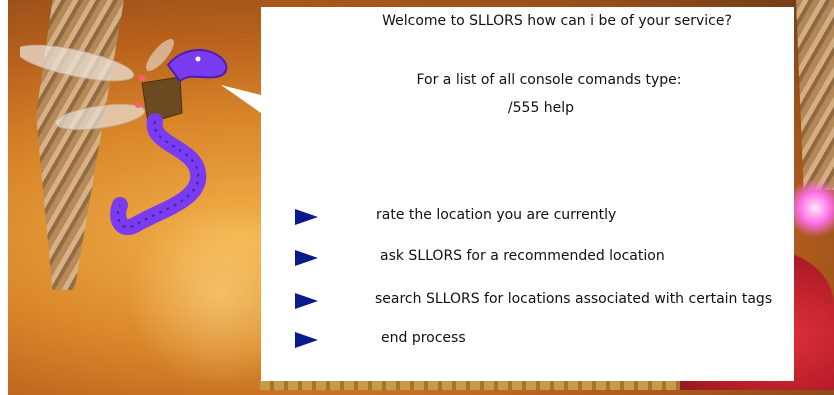 This screenshot has height=395, width=834. What do you see at coordinates (522, 256) in the screenshot?
I see `option-recommend-location-label: ask SLLORS for a recommended location` at bounding box center [522, 256].